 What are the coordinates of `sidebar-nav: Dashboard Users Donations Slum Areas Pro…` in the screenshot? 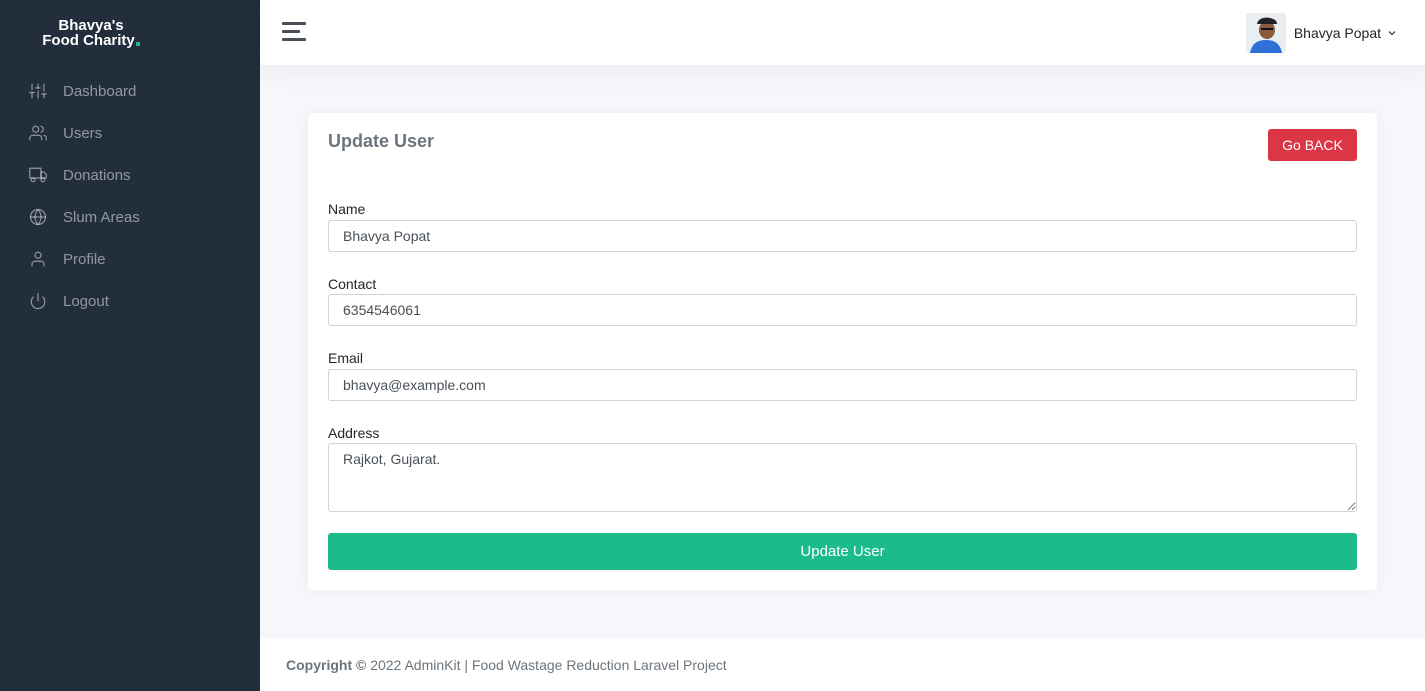 It's located at (130, 196).